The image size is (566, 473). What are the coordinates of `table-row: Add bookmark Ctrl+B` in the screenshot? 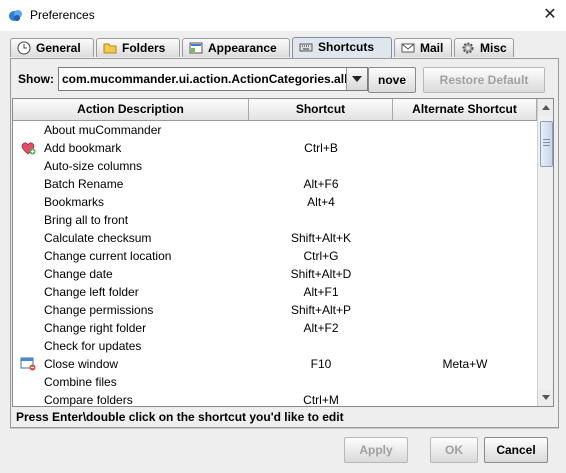 It's located at (275, 148).